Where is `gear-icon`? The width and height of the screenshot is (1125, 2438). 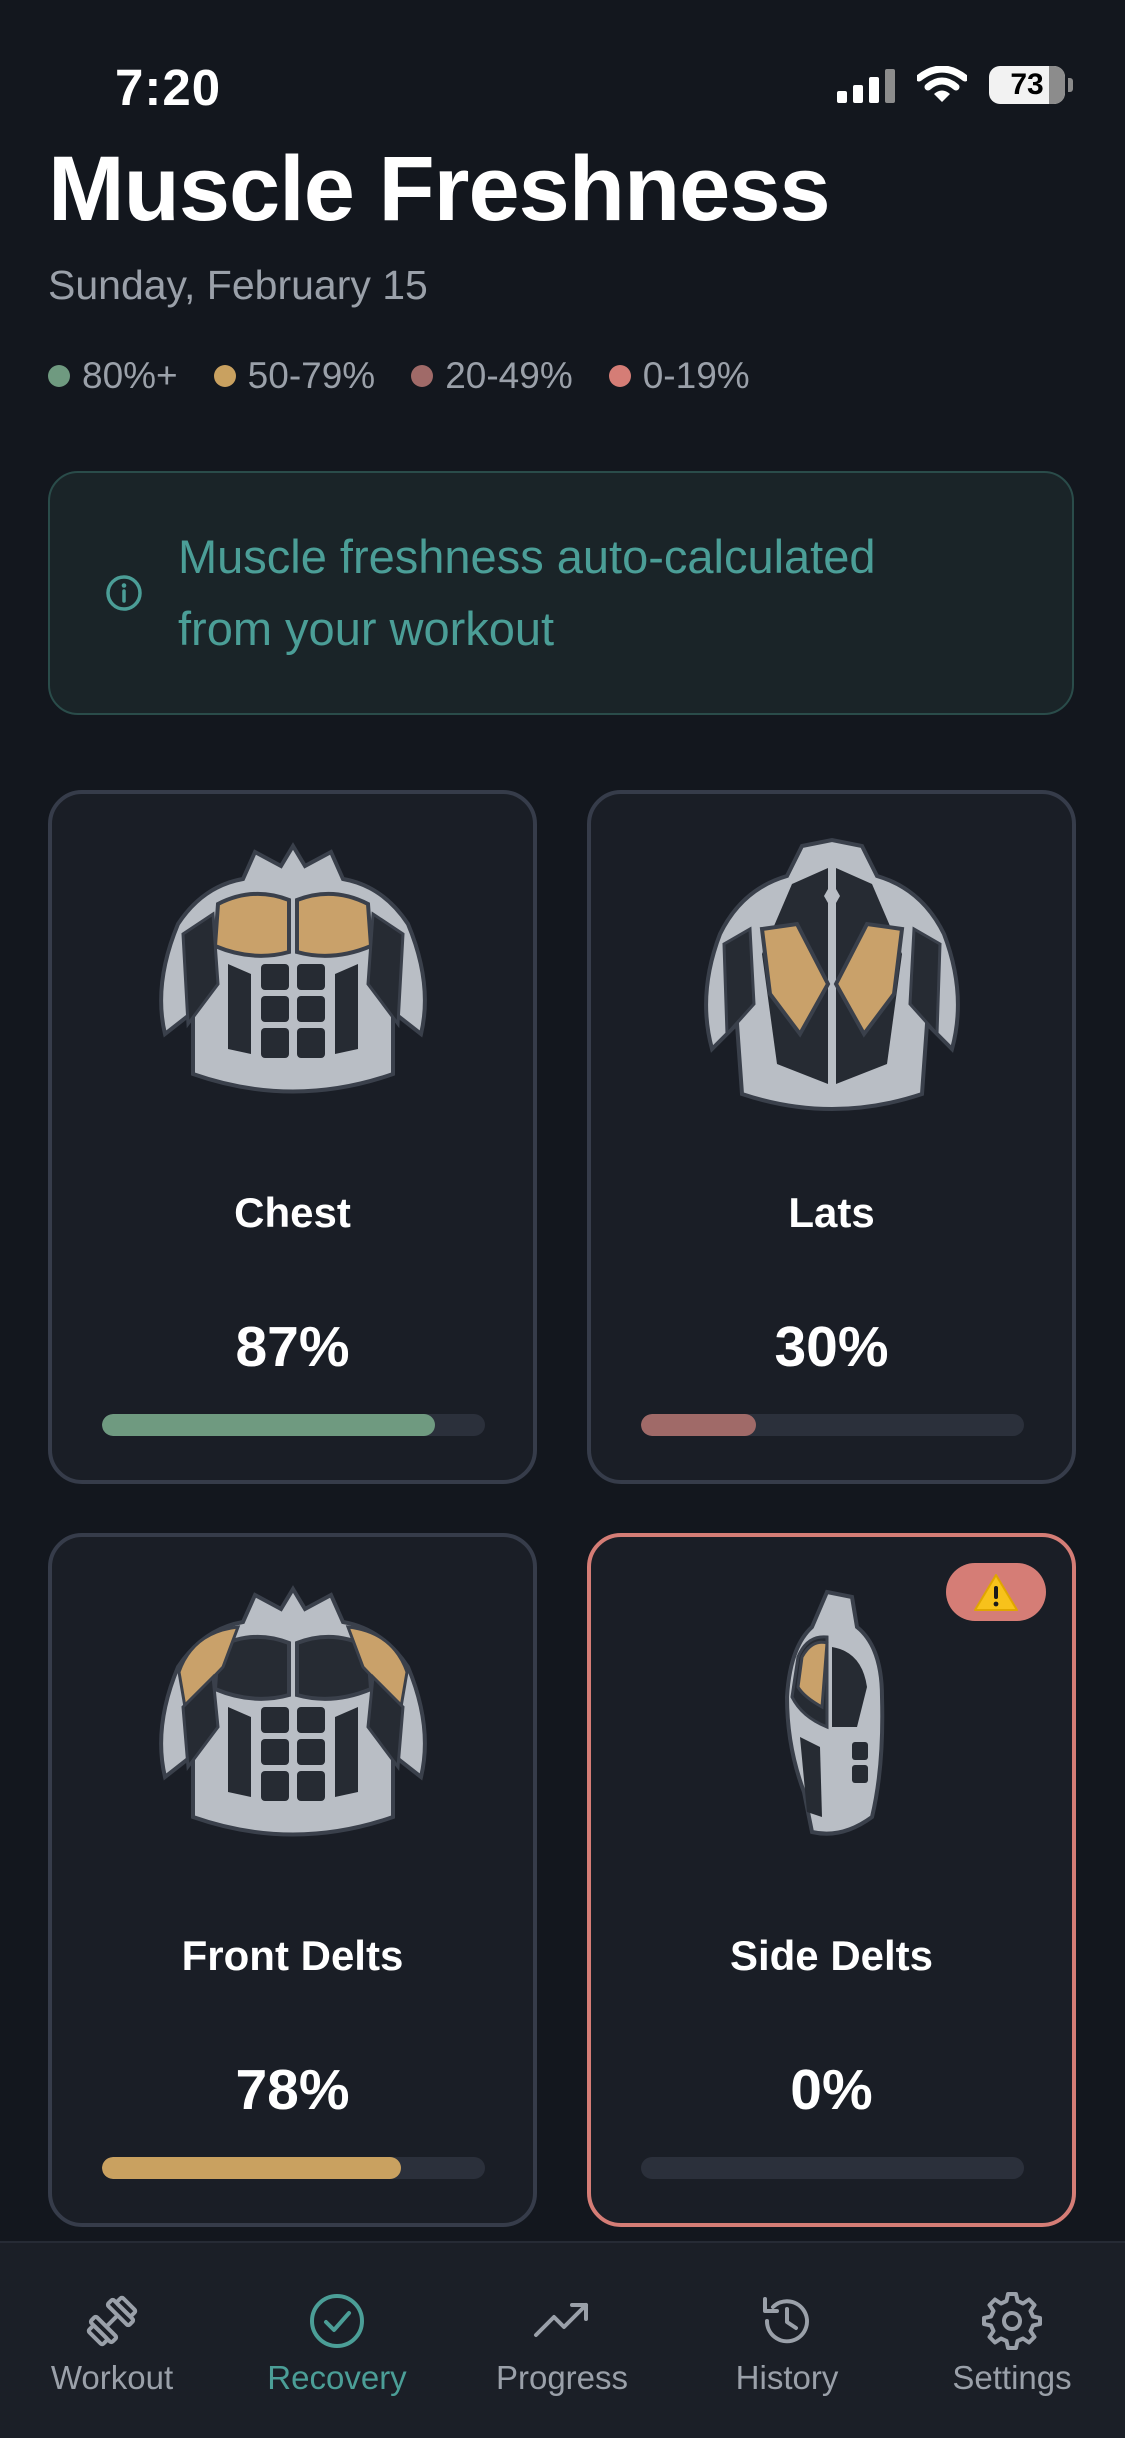
gear-icon is located at coordinates (1012, 2321).